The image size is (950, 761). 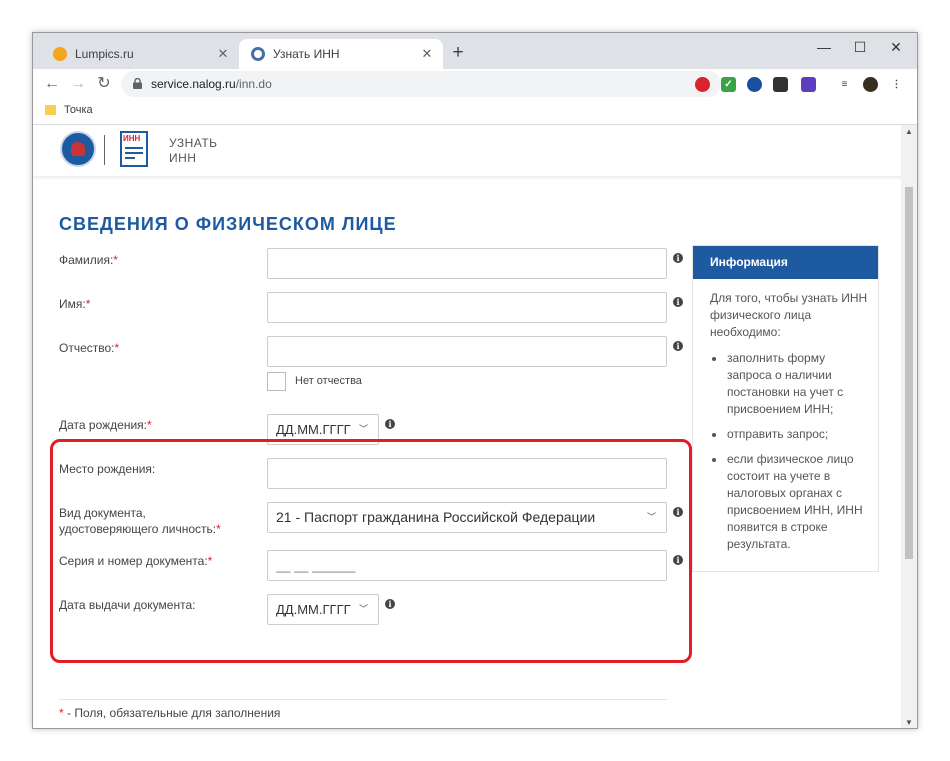 I want to click on url-host: service.nalog.ru, so click(x=193, y=84).